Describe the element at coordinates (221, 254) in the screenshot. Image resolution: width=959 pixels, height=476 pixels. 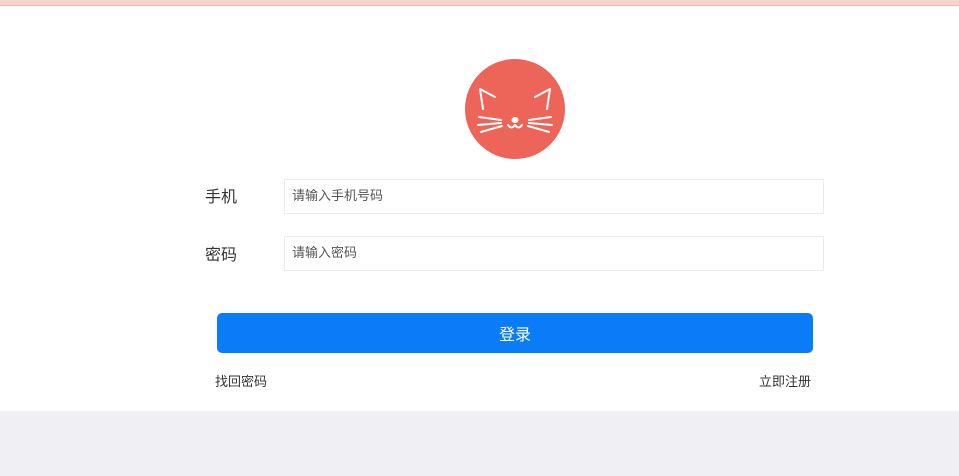
I see `password-label: 密码` at that location.